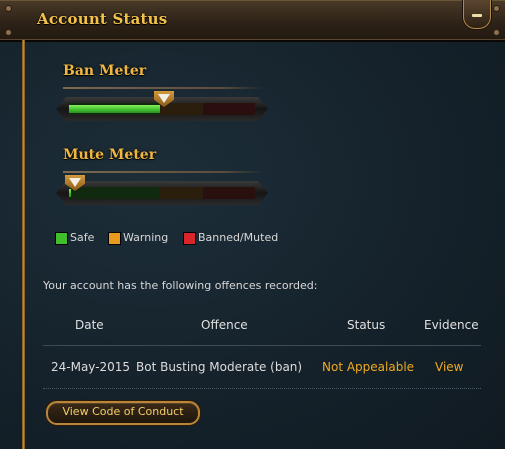 The image size is (505, 449). Describe the element at coordinates (451, 325) in the screenshot. I see `column-header-evidence: Evidence` at that location.